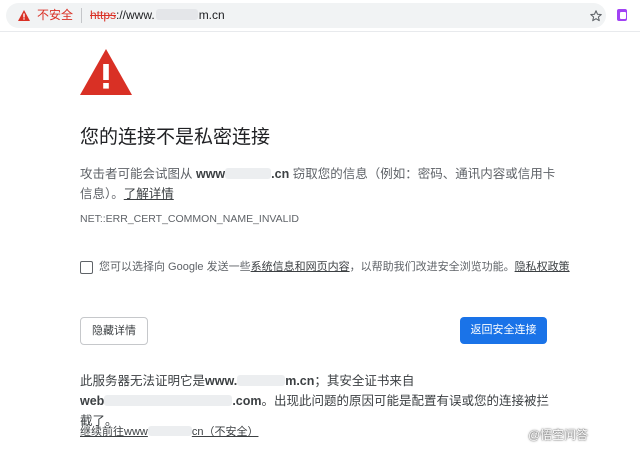  I want to click on desc-domain-suffix: .cn, so click(280, 174).